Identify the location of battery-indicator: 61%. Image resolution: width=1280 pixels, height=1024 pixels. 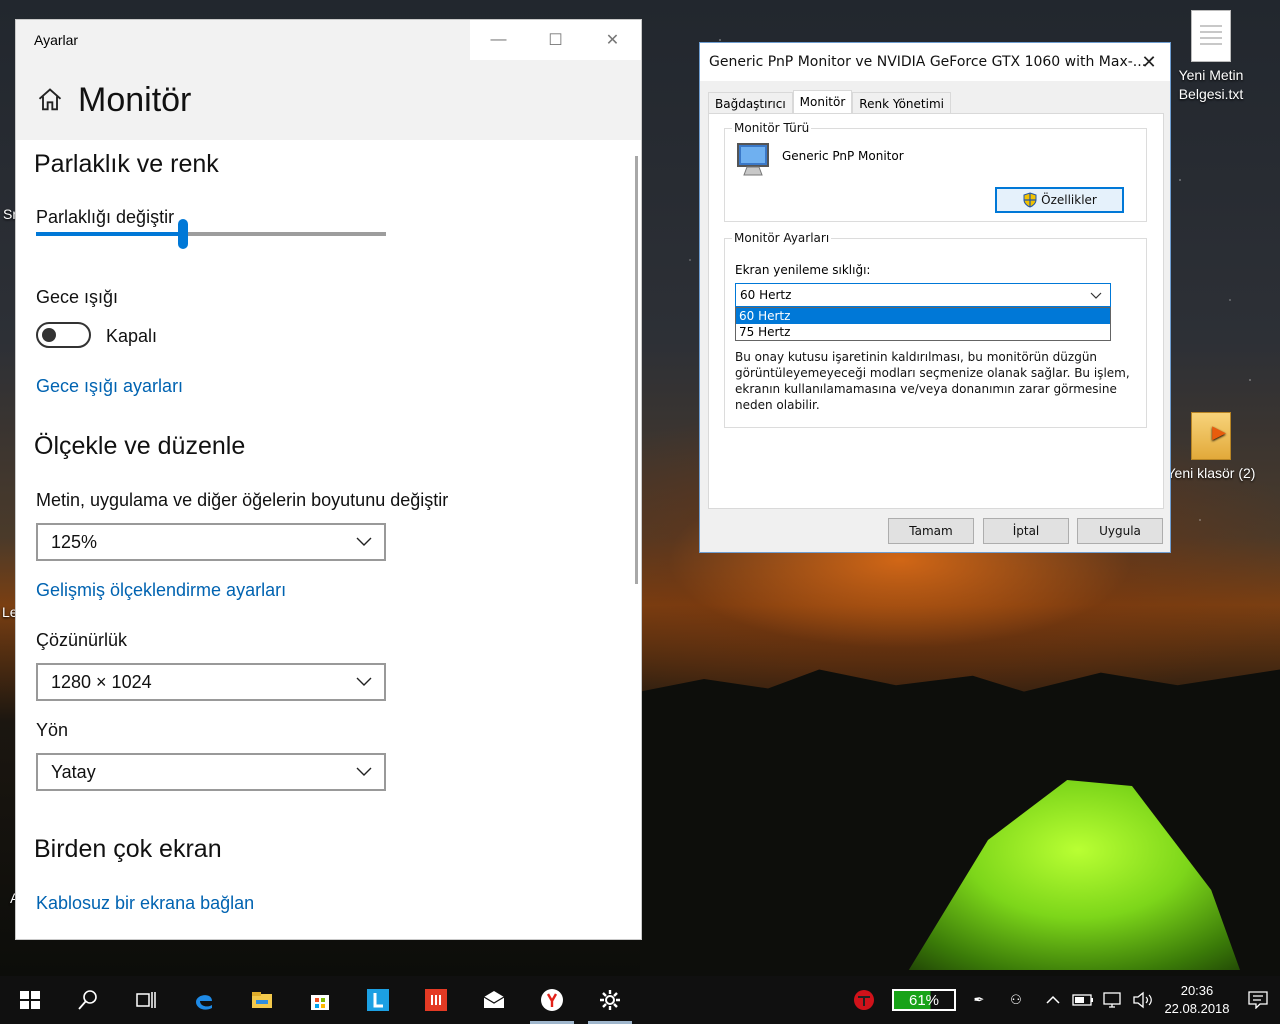
(924, 1000).